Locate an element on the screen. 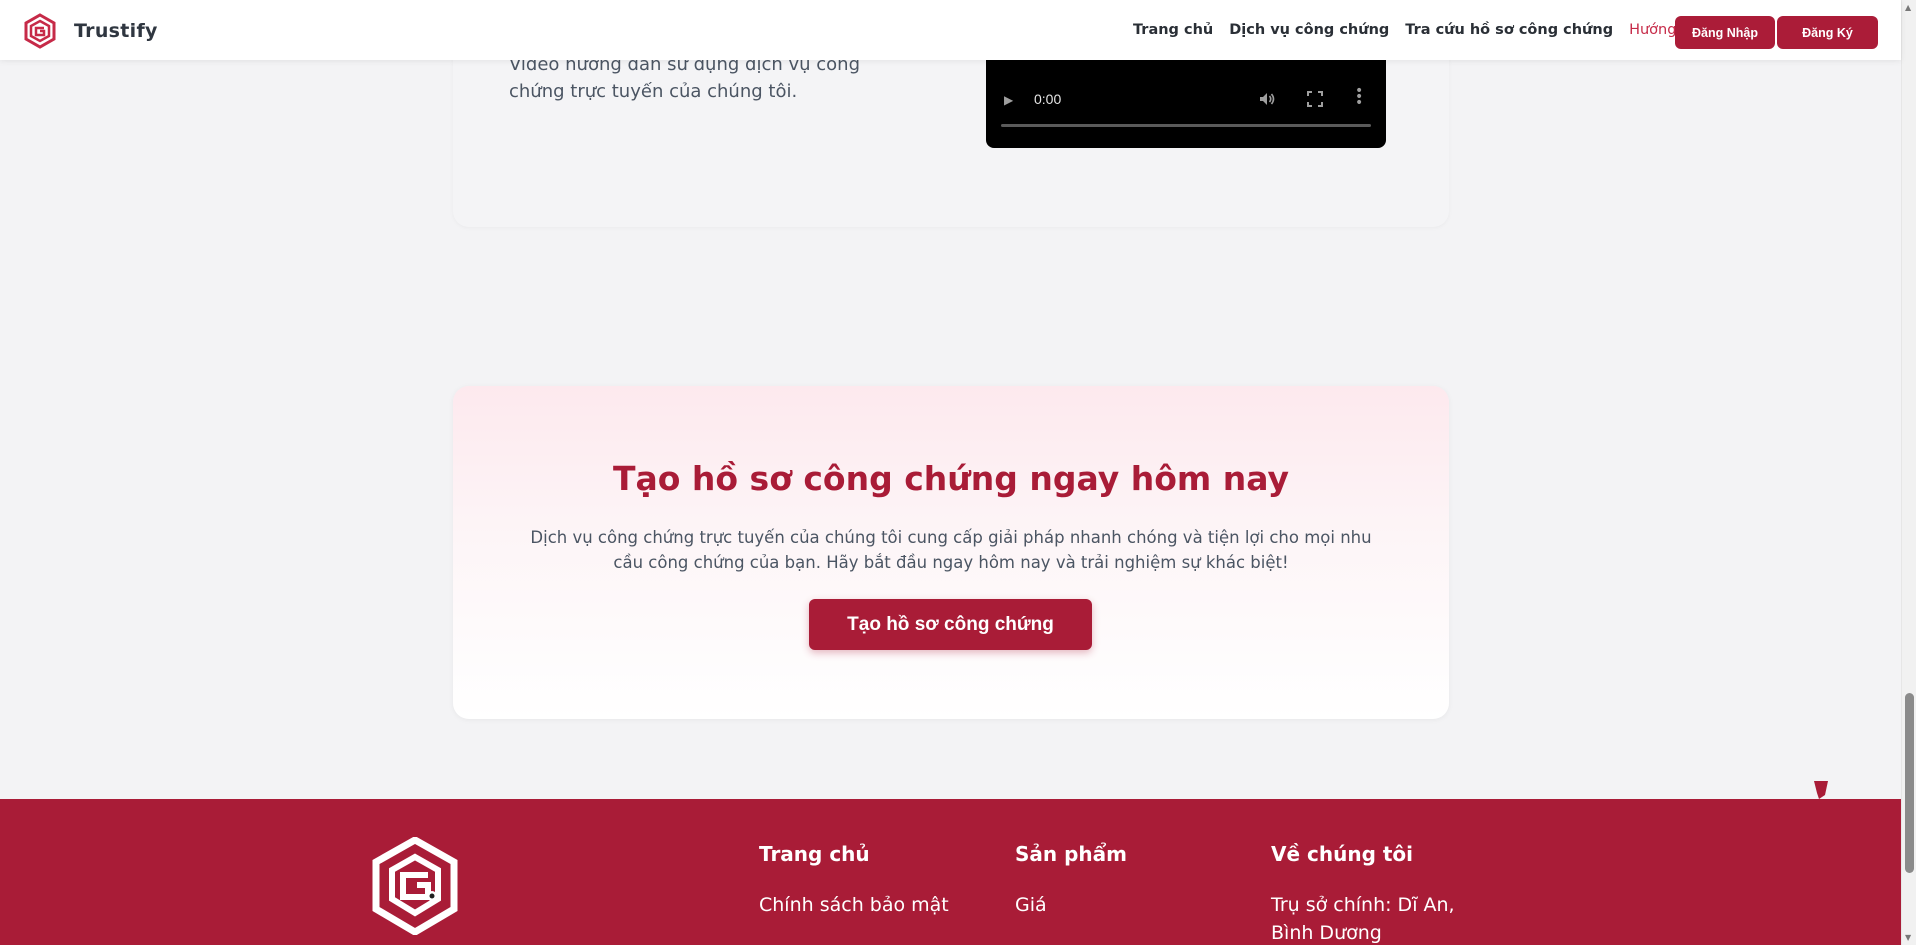 This screenshot has height=945, width=1916. decorative-shape-icon is located at coordinates (1821, 790).